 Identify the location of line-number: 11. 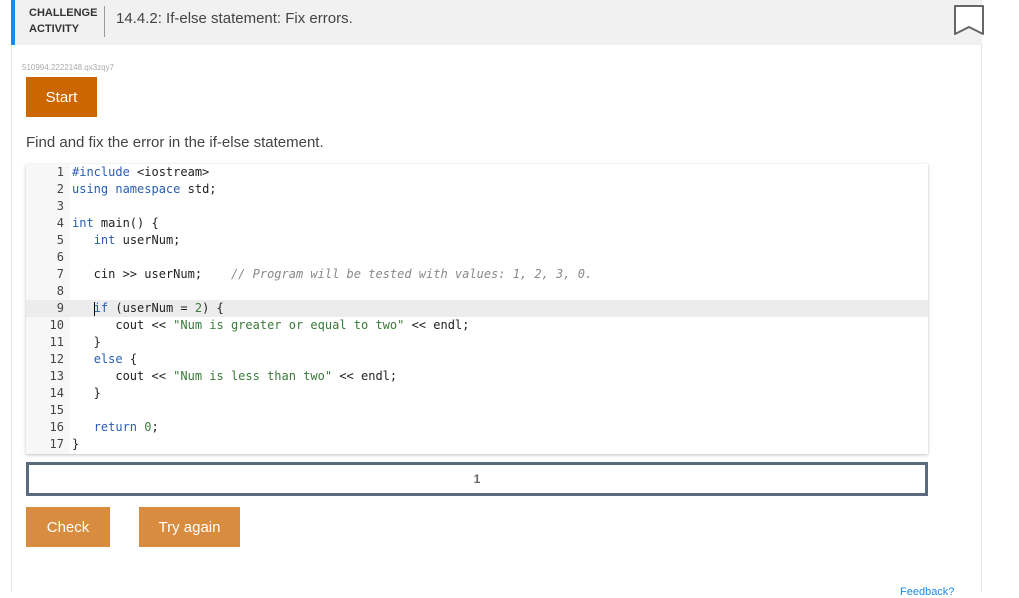
(56, 342).